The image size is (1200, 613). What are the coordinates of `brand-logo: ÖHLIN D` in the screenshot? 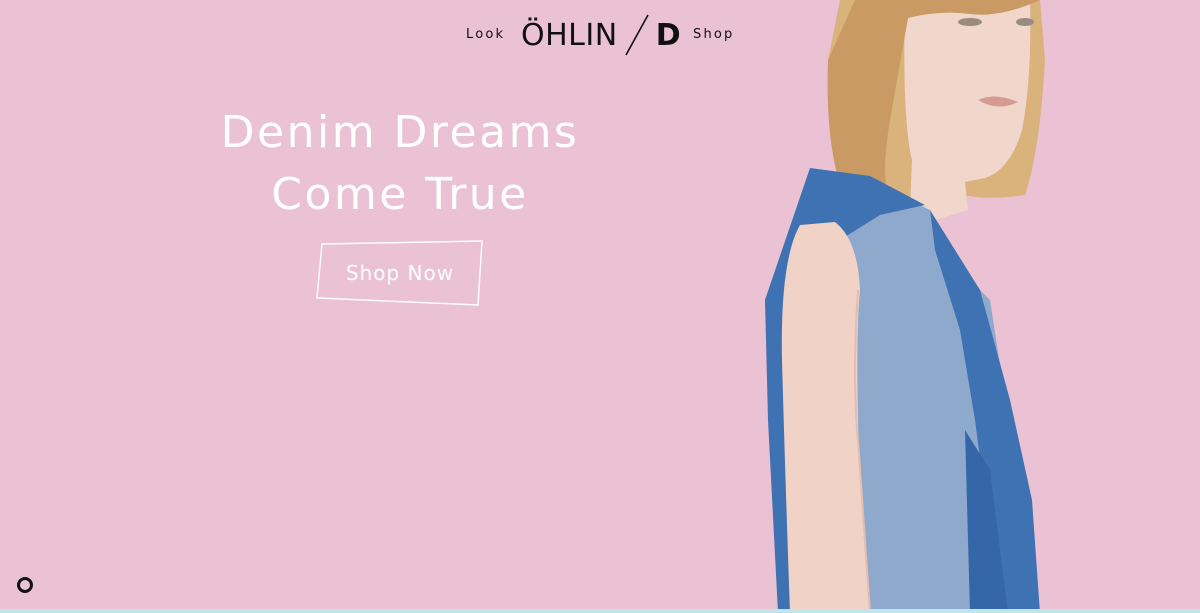 It's located at (601, 35).